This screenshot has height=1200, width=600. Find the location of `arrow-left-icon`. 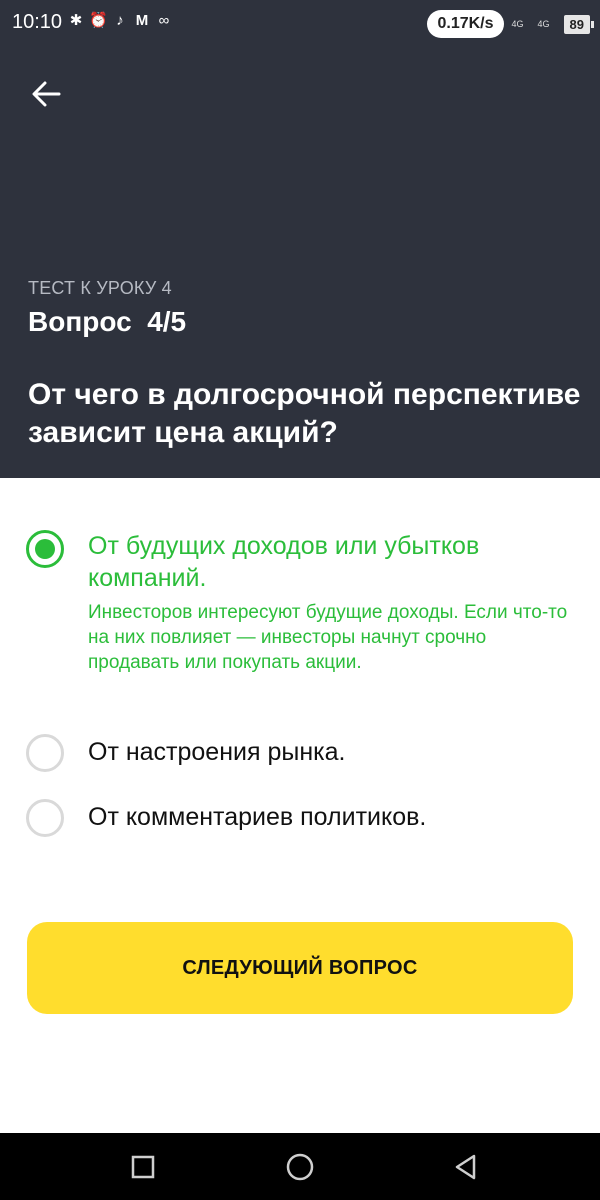

arrow-left-icon is located at coordinates (46, 94).